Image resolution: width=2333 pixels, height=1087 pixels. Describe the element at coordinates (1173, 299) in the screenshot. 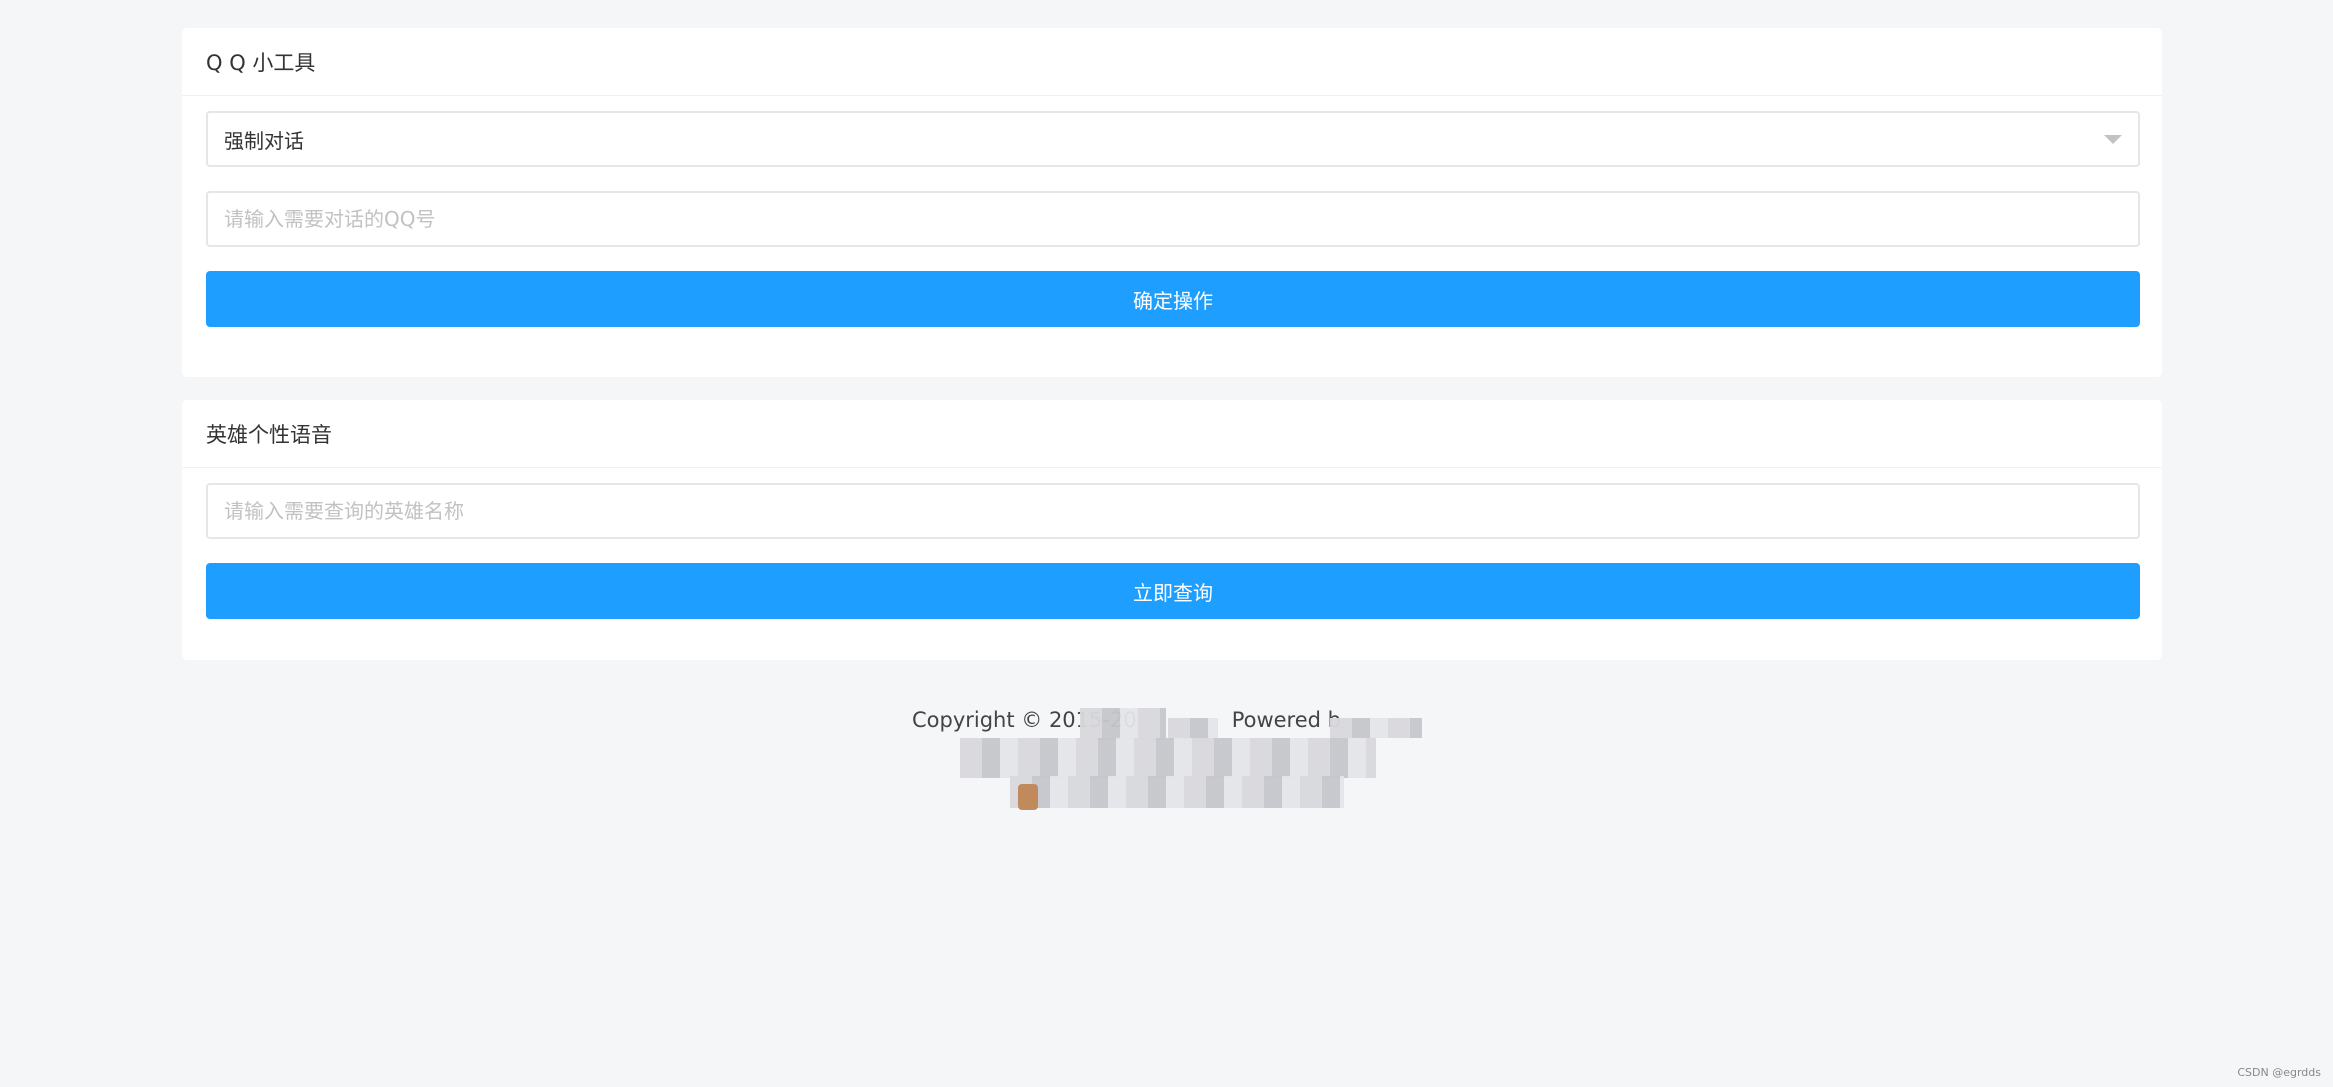

I see `confirm-button: 确定操作` at that location.